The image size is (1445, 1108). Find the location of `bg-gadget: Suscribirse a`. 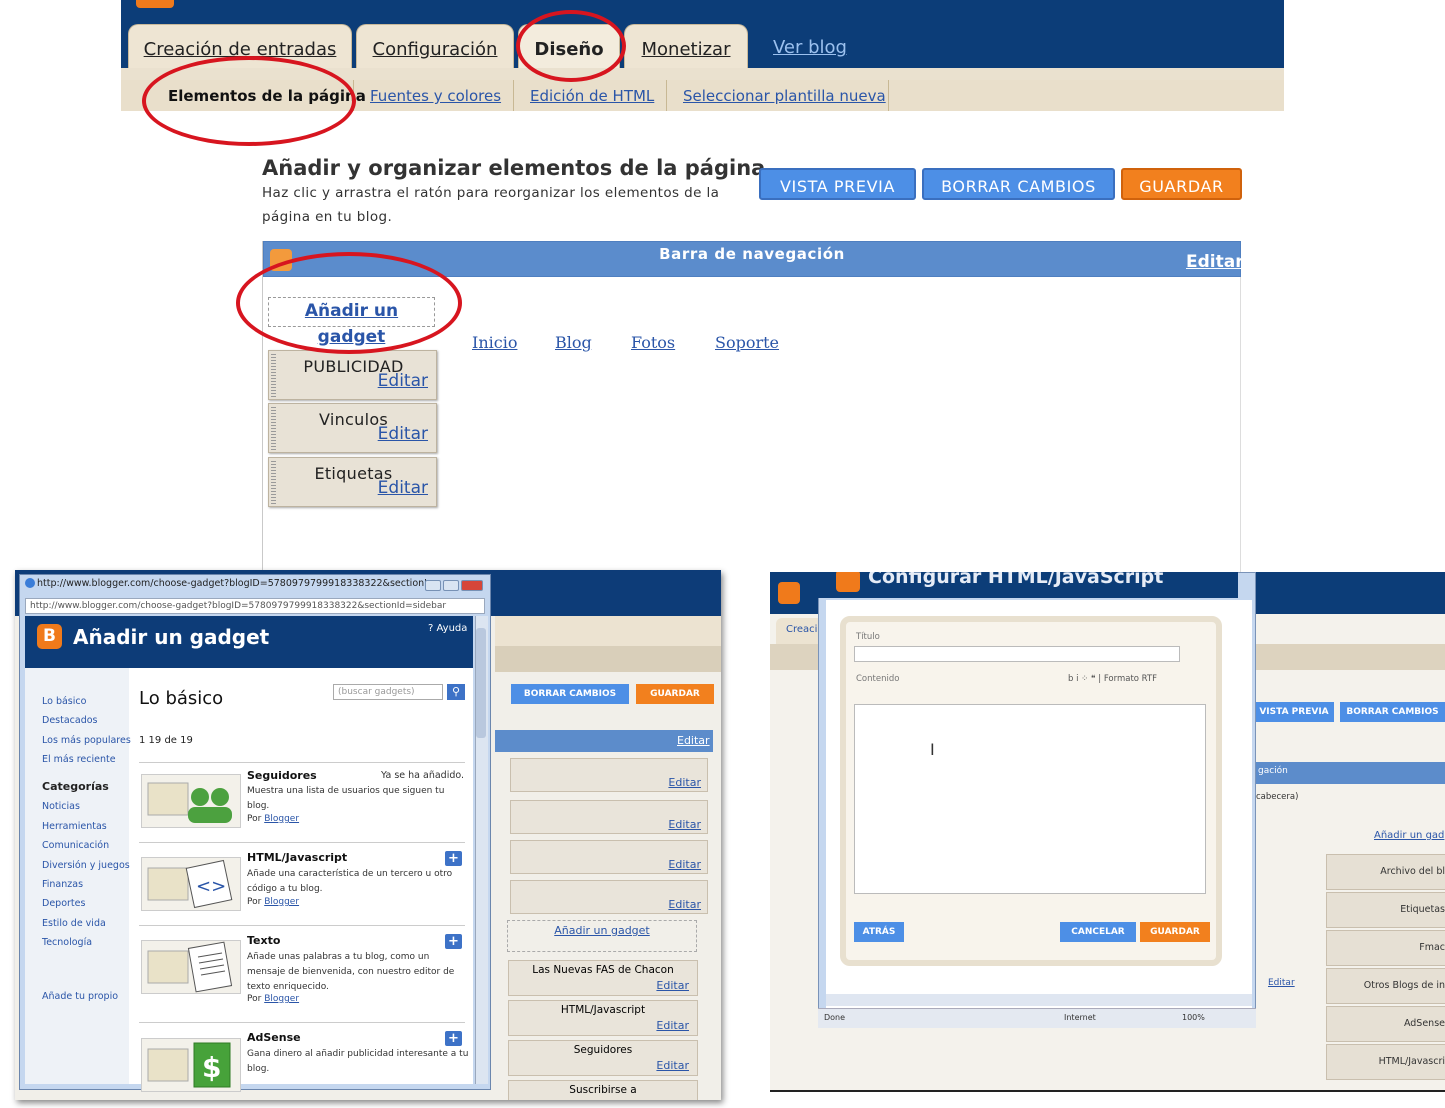

bg-gadget: Suscribirse a is located at coordinates (603, 1090).